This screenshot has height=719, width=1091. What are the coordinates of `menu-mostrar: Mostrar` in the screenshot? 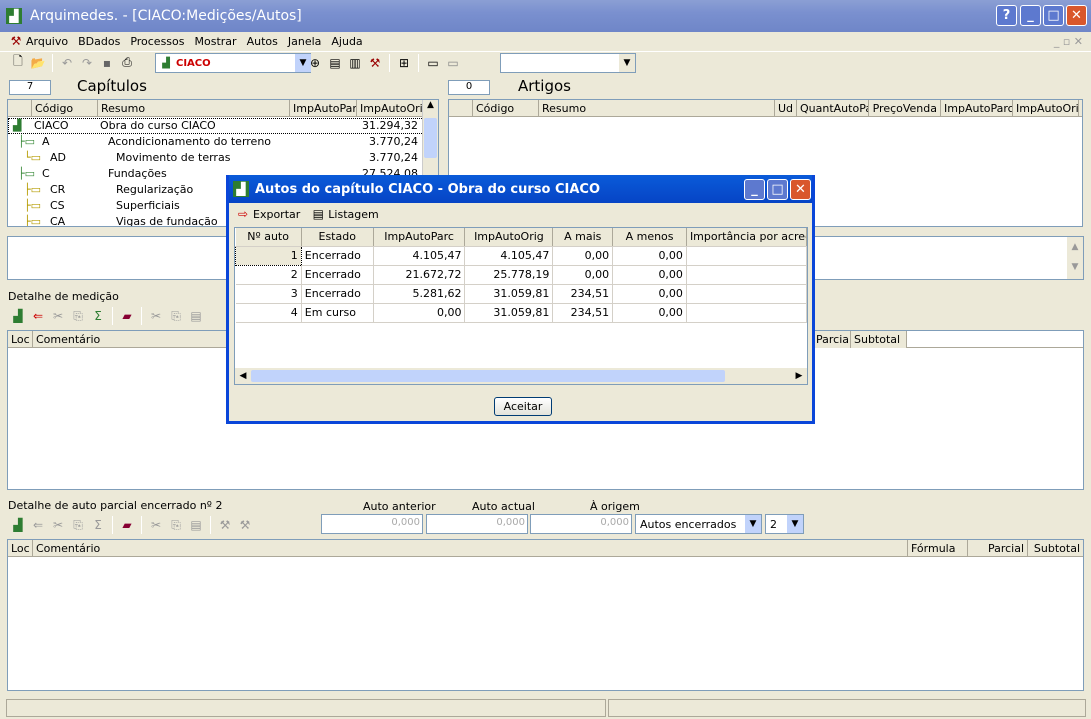 It's located at (216, 41).